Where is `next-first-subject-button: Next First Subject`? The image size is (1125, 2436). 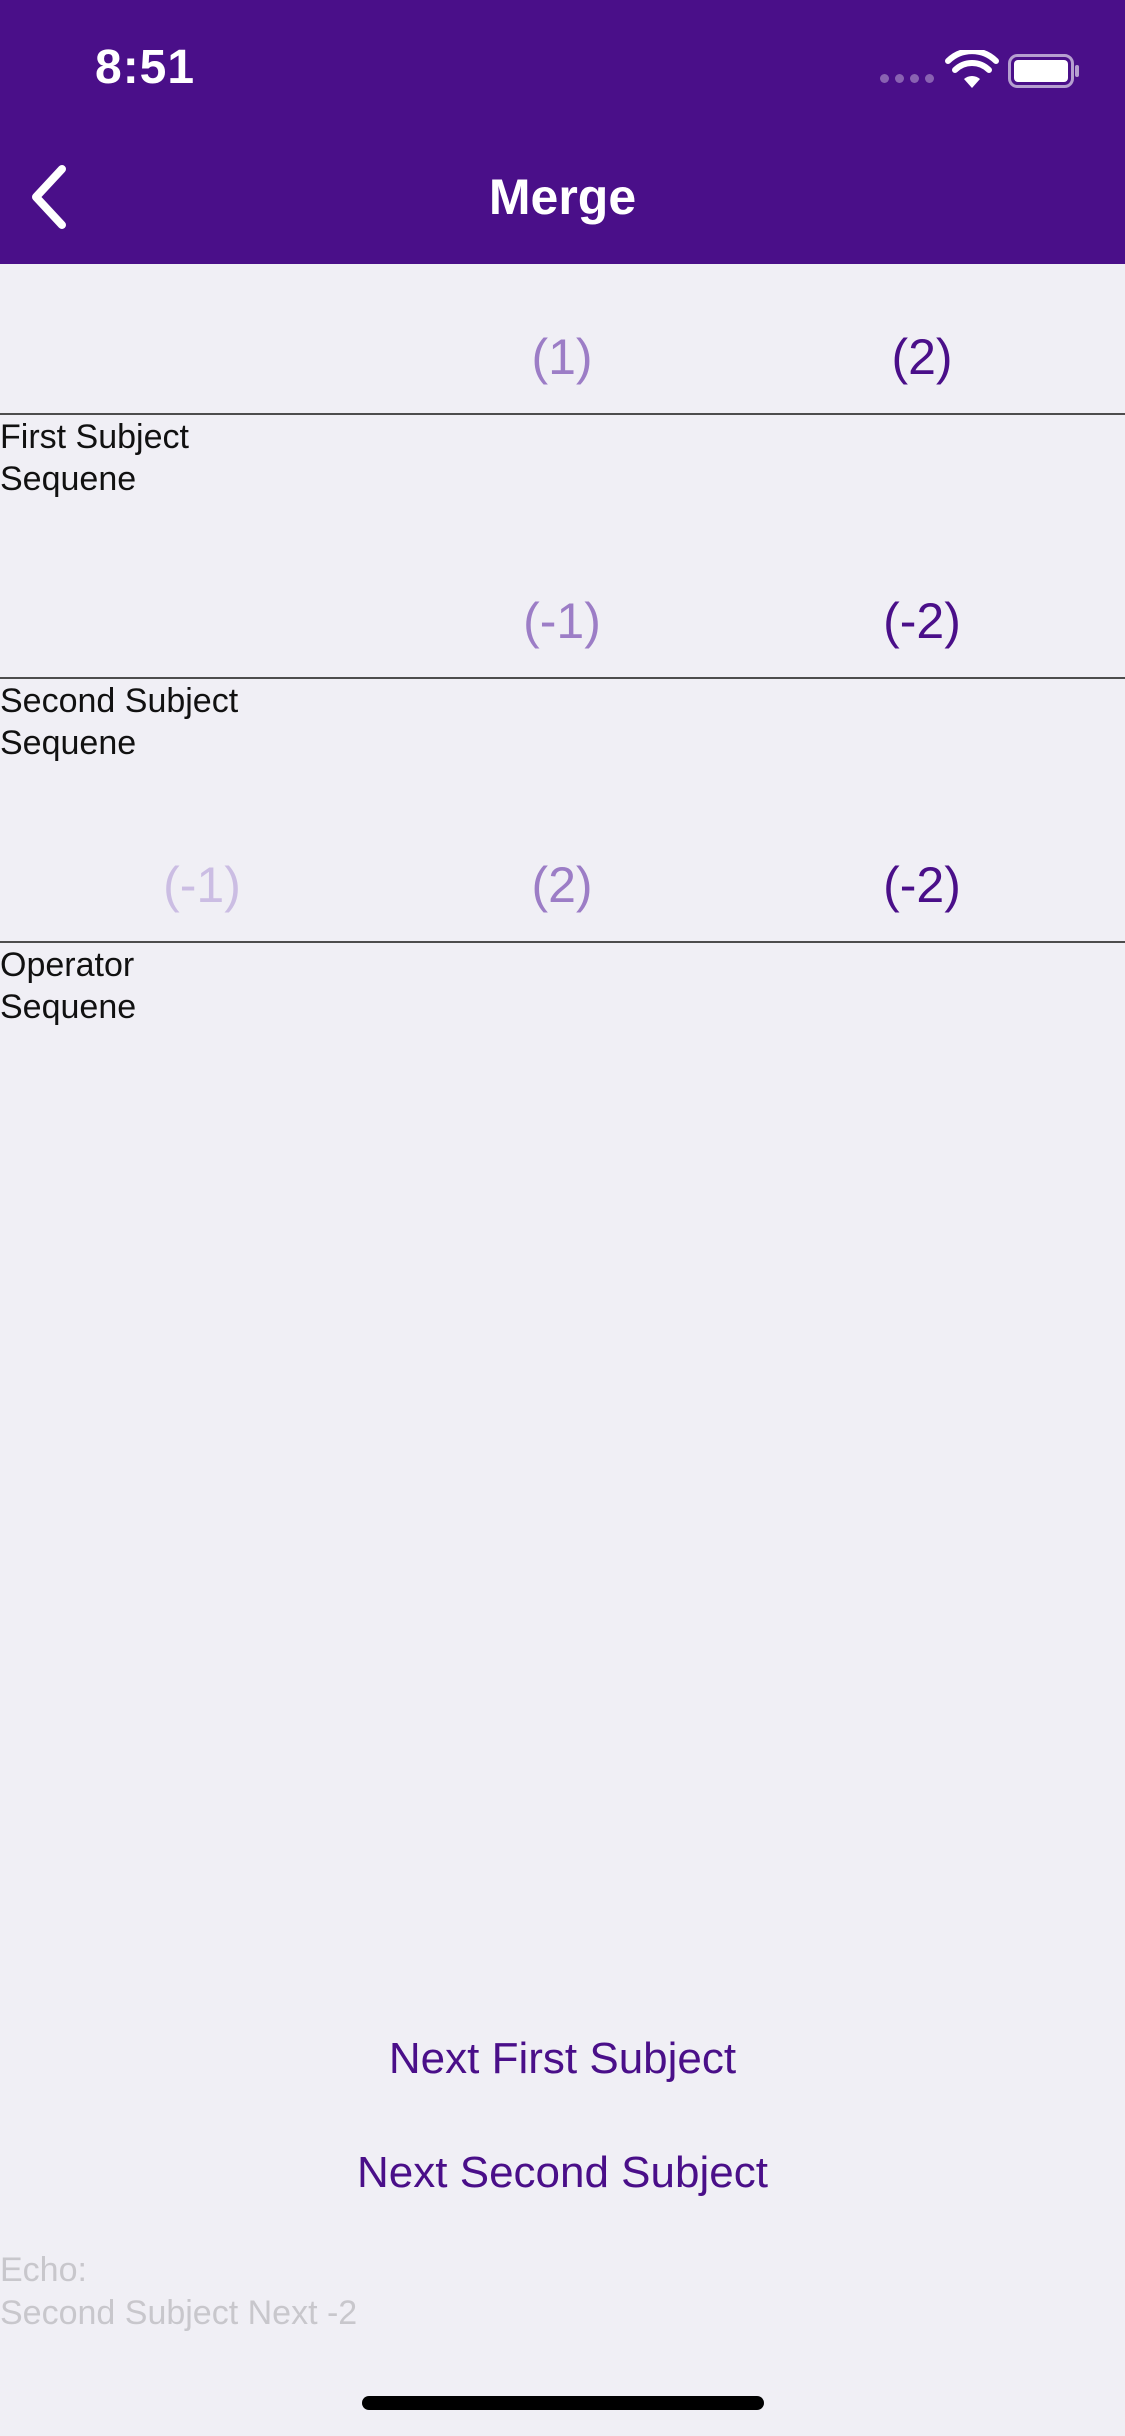
next-first-subject-button: Next First Subject is located at coordinates (562, 2059).